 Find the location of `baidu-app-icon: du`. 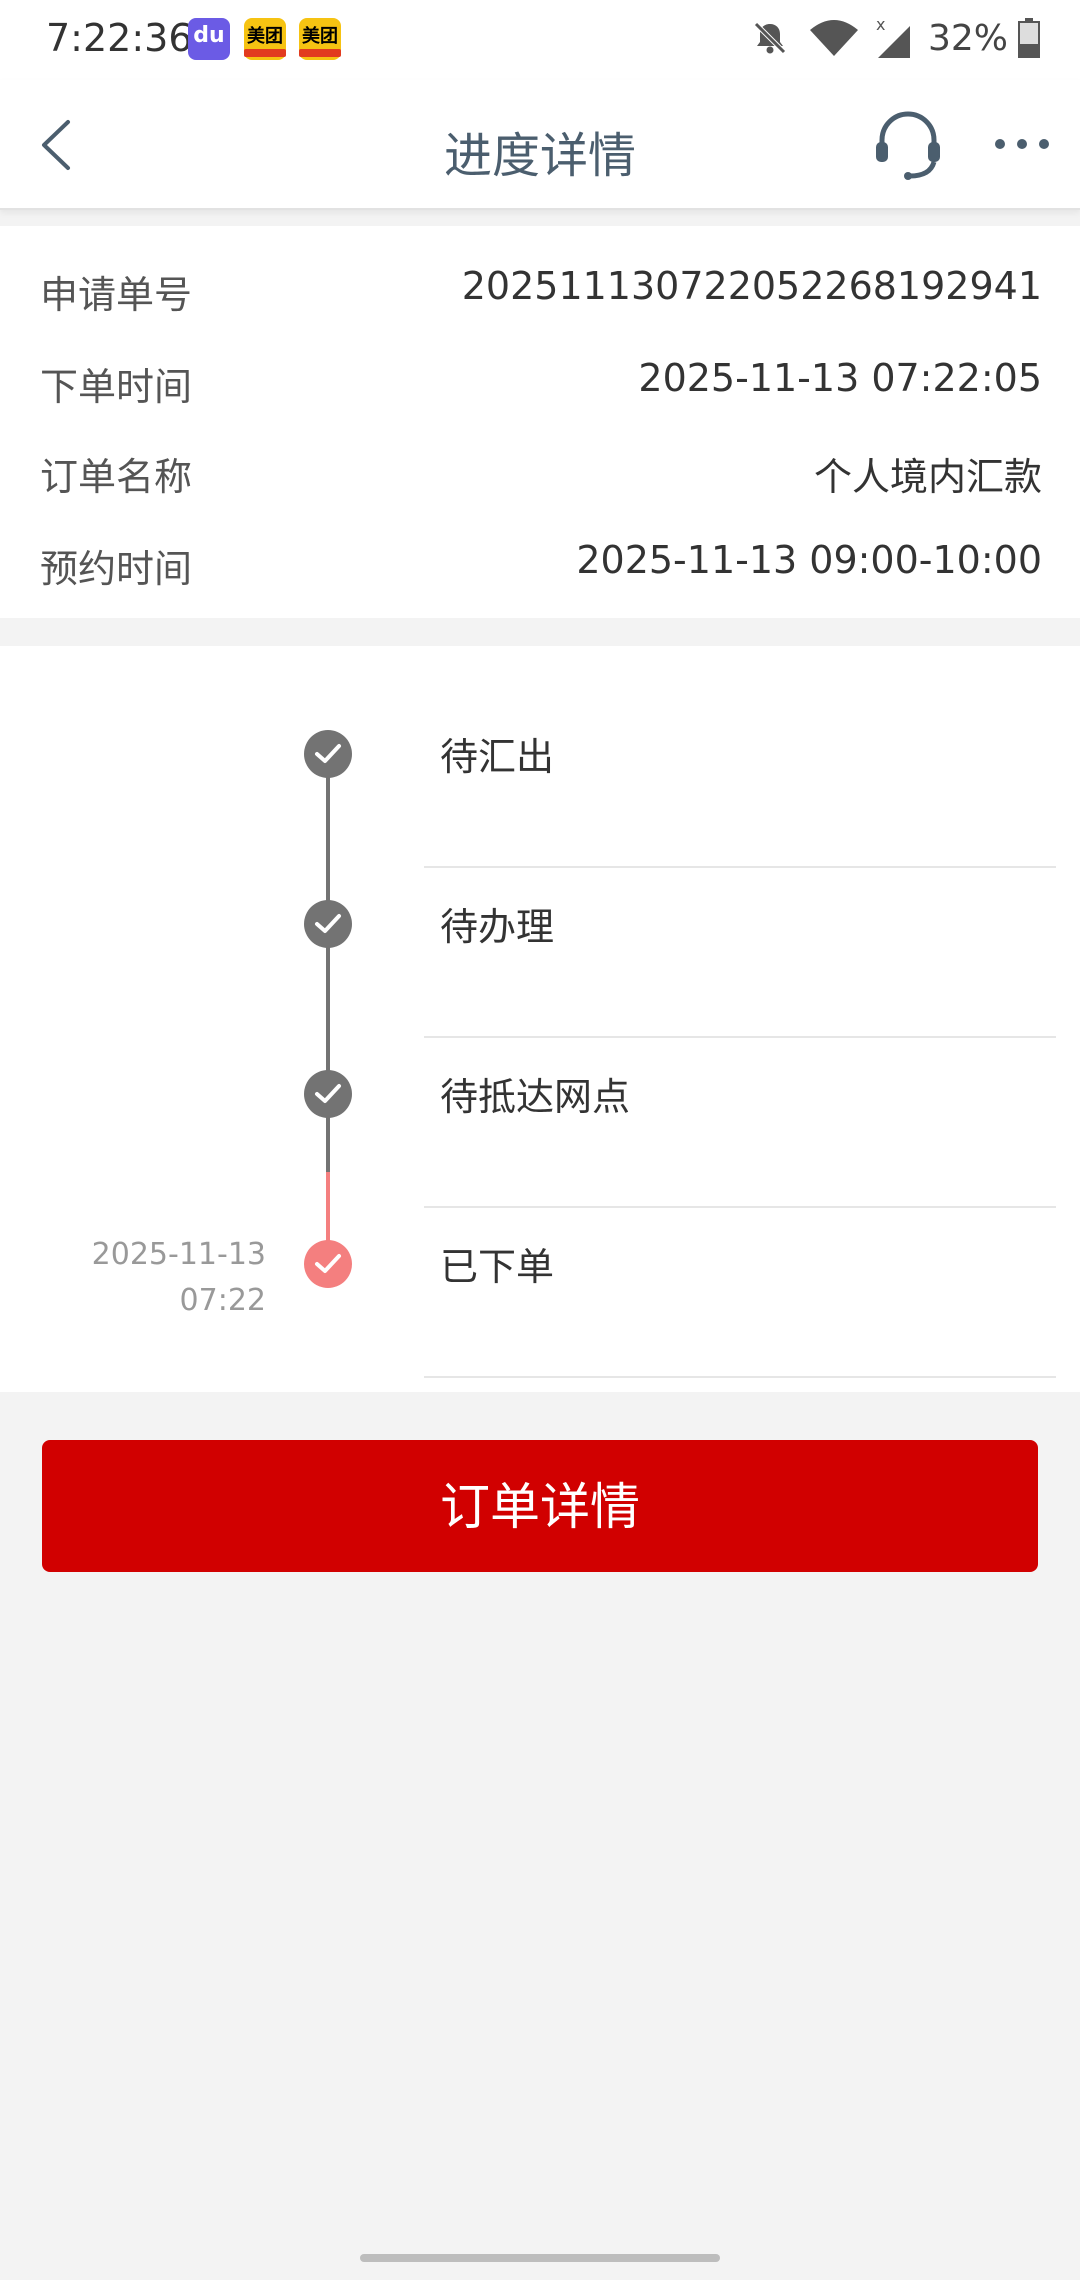

baidu-app-icon: du is located at coordinates (209, 39).